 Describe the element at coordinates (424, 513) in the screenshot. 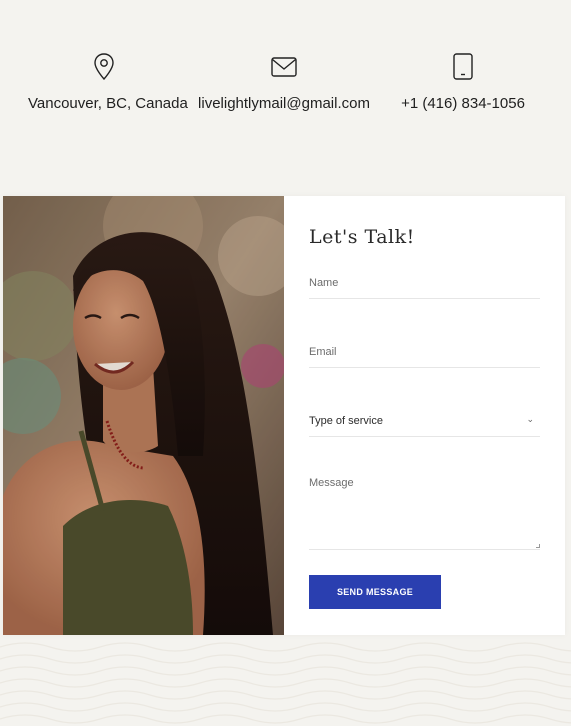

I see `message-field: Message` at that location.